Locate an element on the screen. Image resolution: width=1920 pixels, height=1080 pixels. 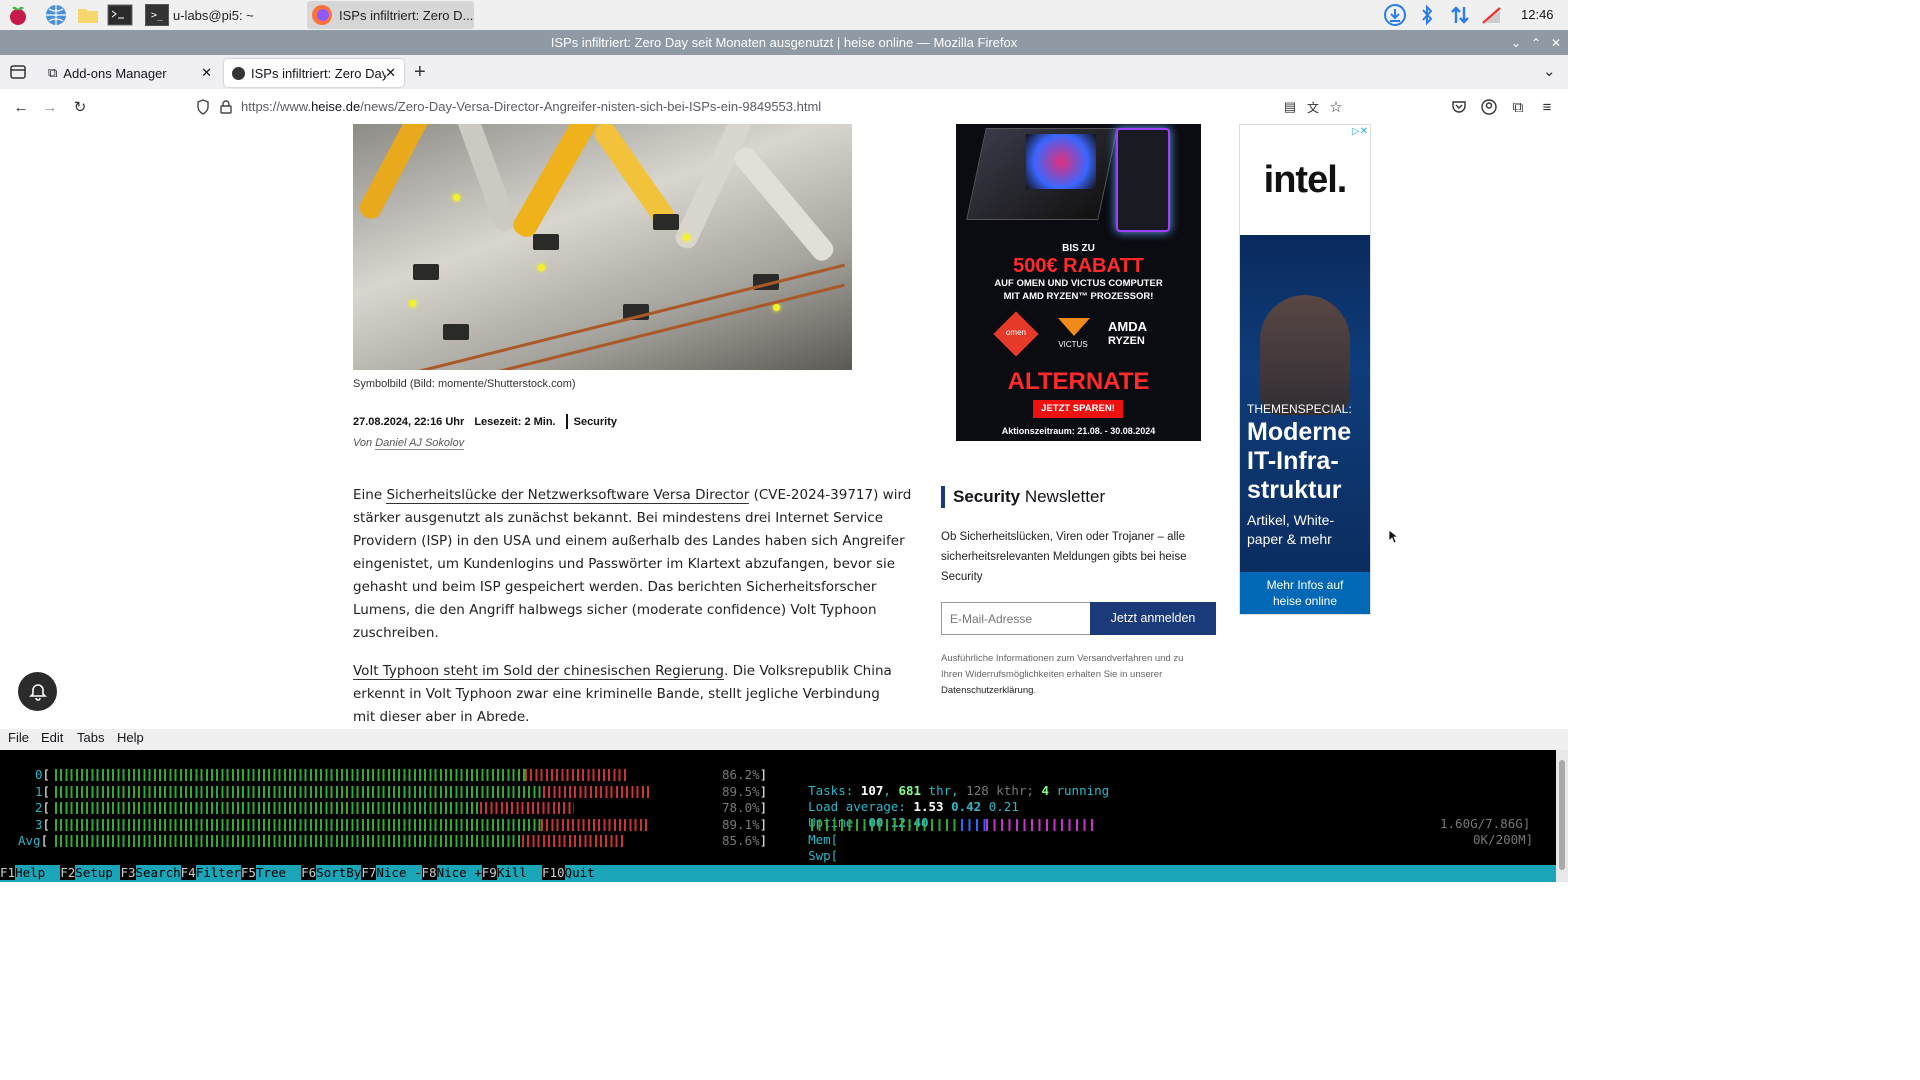
fkey-f10: F10 is located at coordinates (553, 872).